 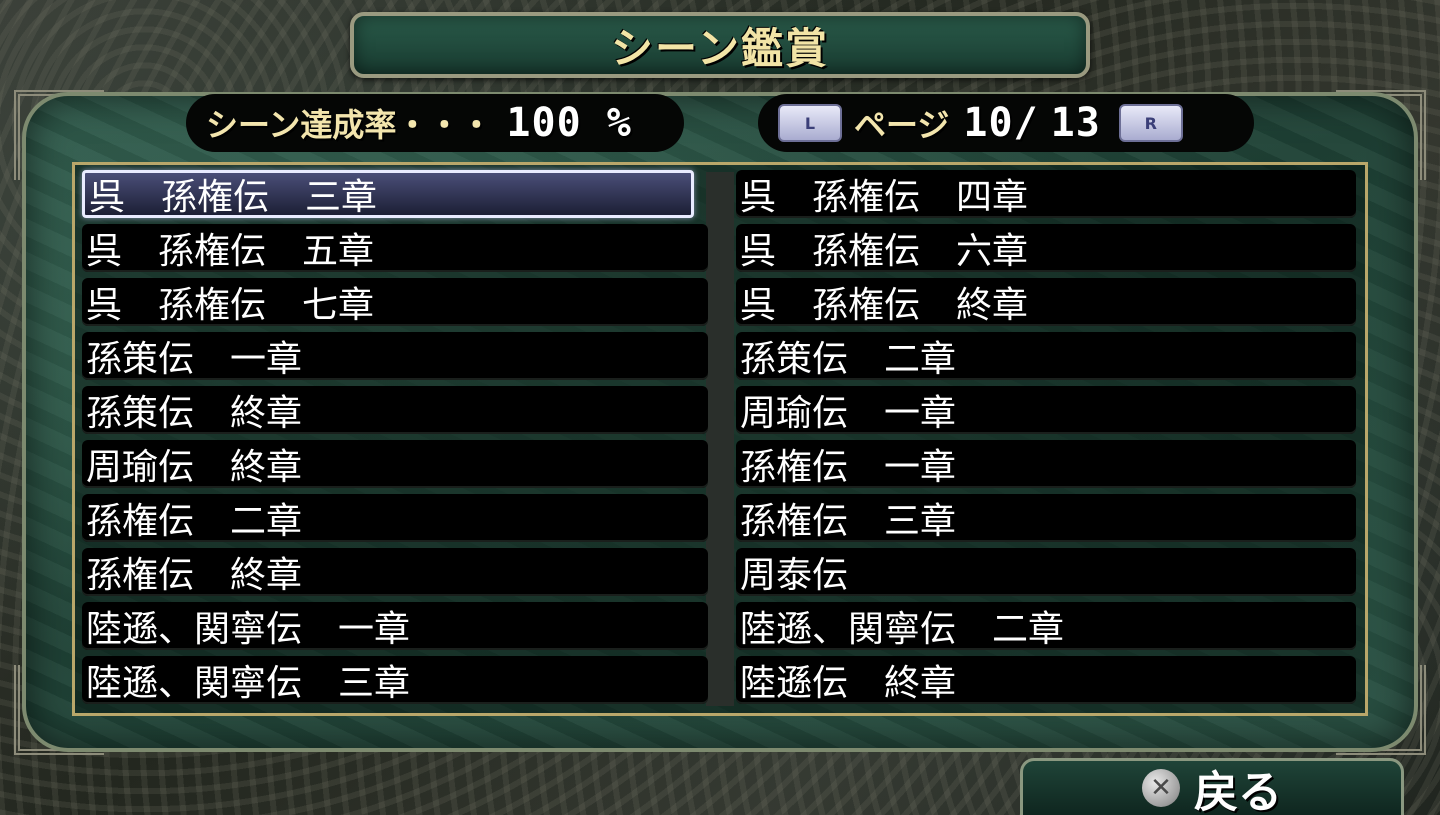 I want to click on completion-rate-display: シーン達成率・・・ 100 %, so click(x=435, y=123).